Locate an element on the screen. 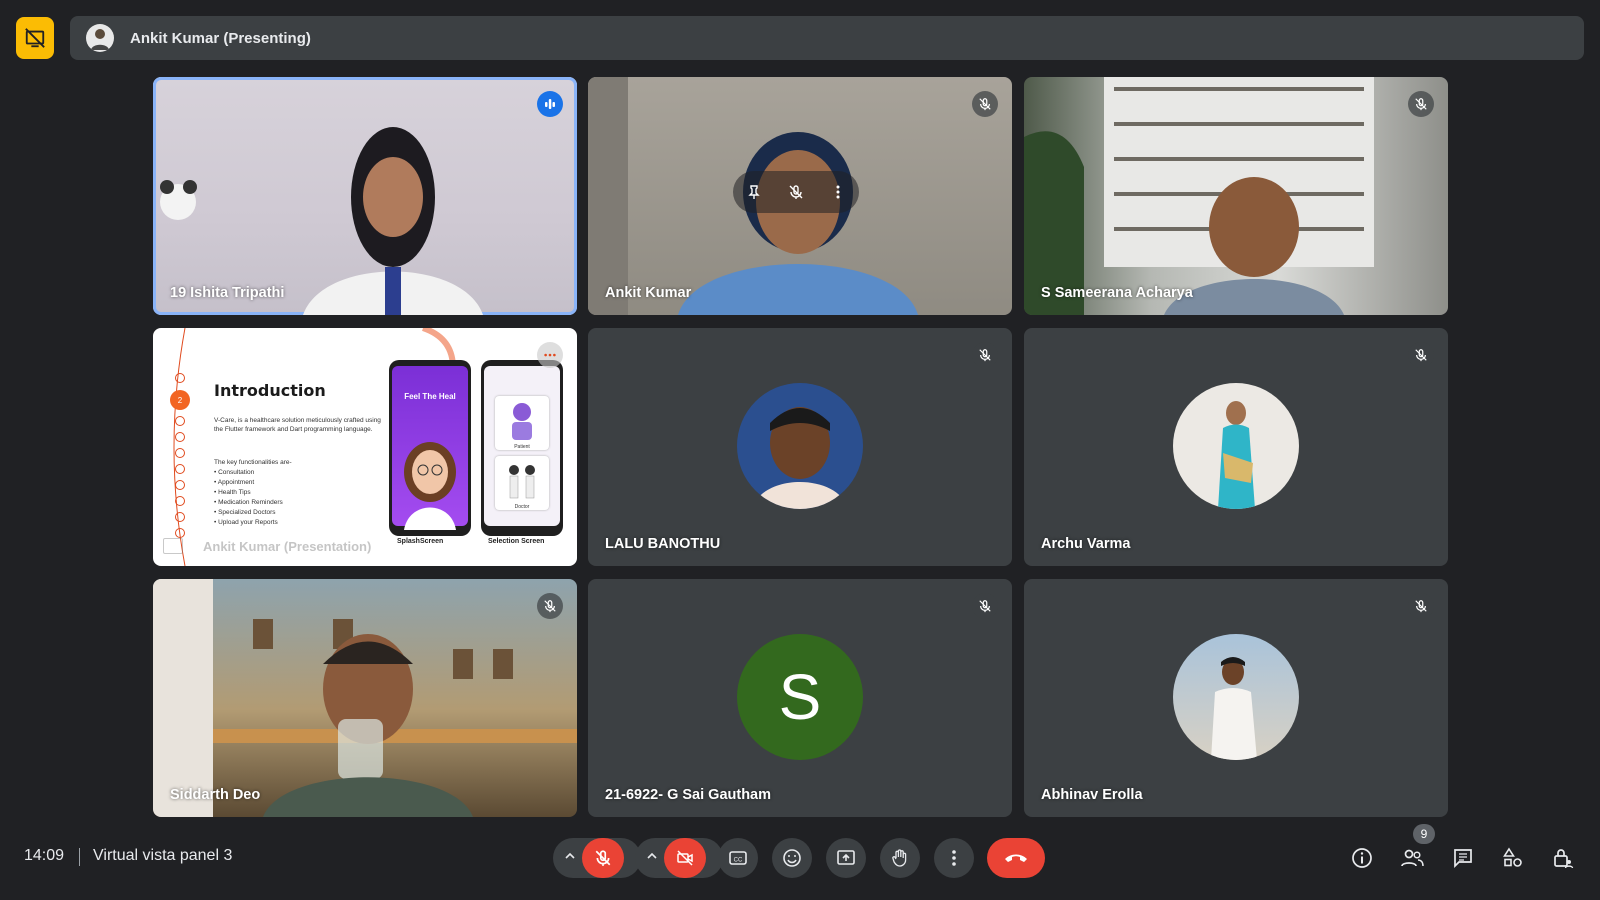 The width and height of the screenshot is (1600, 900). avatar-initial: S is located at coordinates (800, 697).